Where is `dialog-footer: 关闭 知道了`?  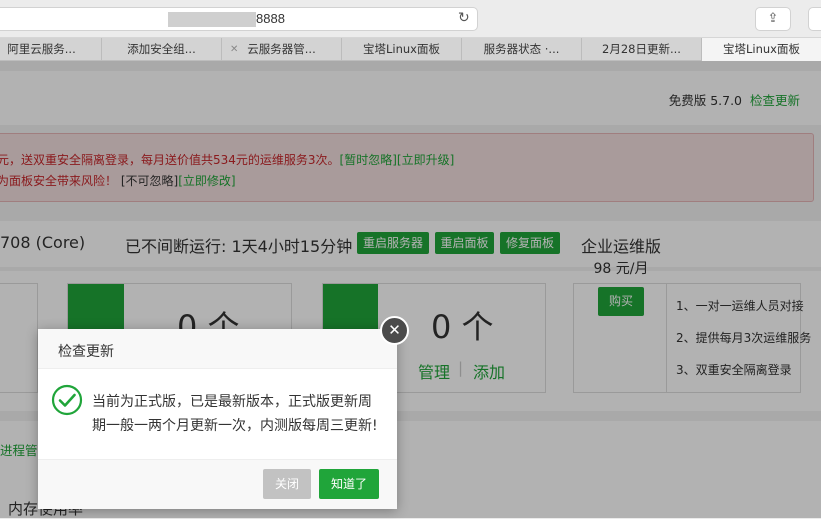 dialog-footer: 关闭 知道了 is located at coordinates (217, 484).